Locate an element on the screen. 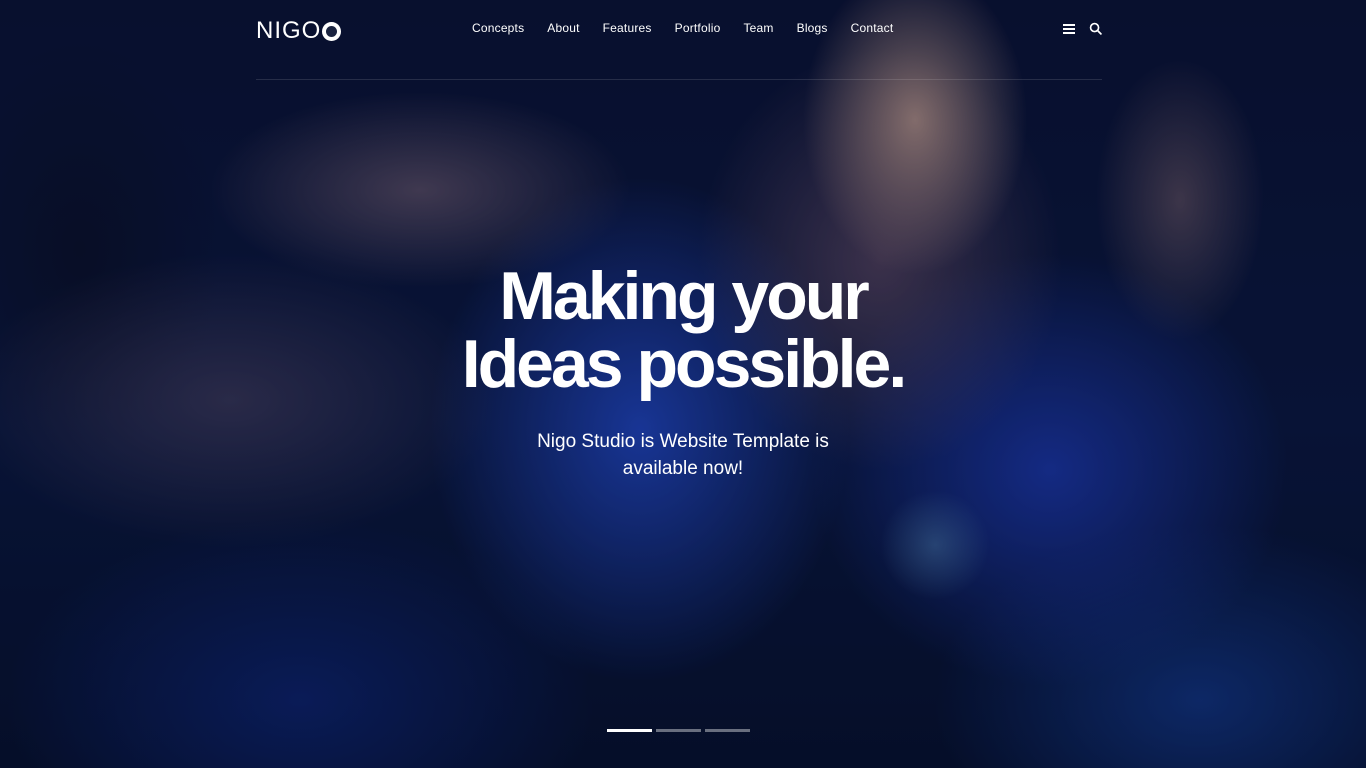 Image resolution: width=1366 pixels, height=768 pixels. logo-text: NIGO is located at coordinates (289, 30).